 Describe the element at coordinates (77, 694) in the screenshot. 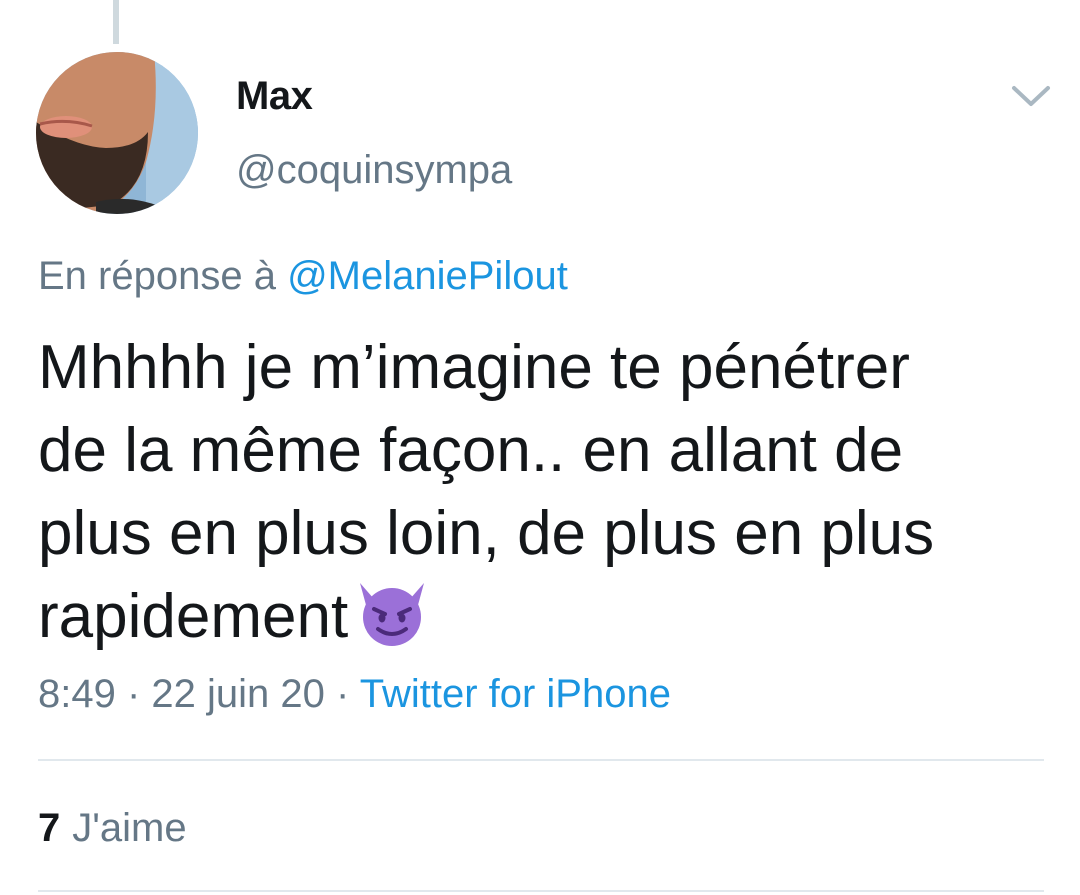

I see `tweet-time: 8:49` at that location.